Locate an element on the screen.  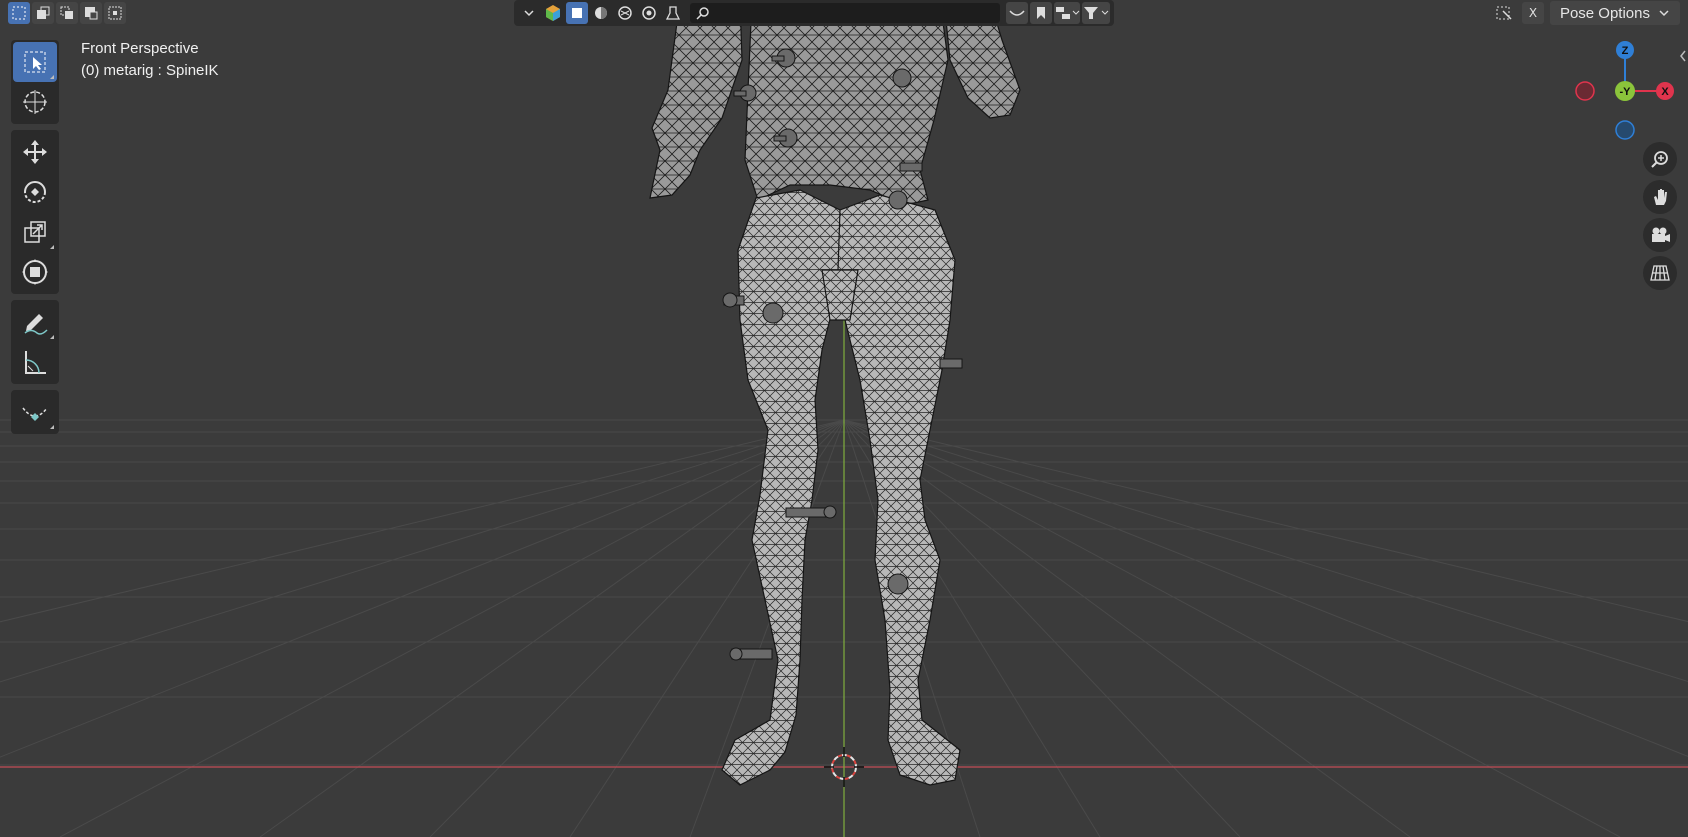
tool-group-annotate is located at coordinates (35, 342).